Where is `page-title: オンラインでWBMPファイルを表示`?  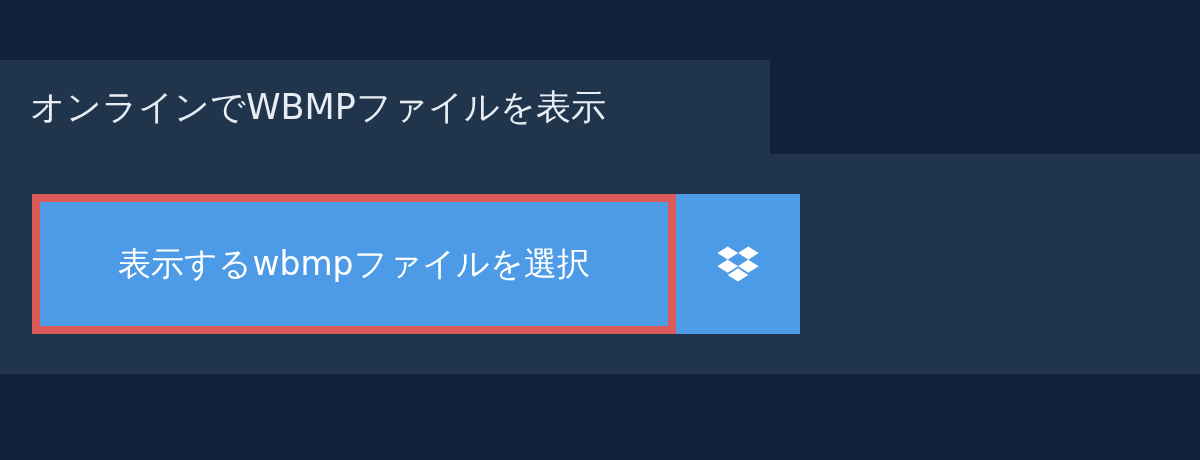
page-title: オンラインでWBMPファイルを表示 is located at coordinates (318, 107).